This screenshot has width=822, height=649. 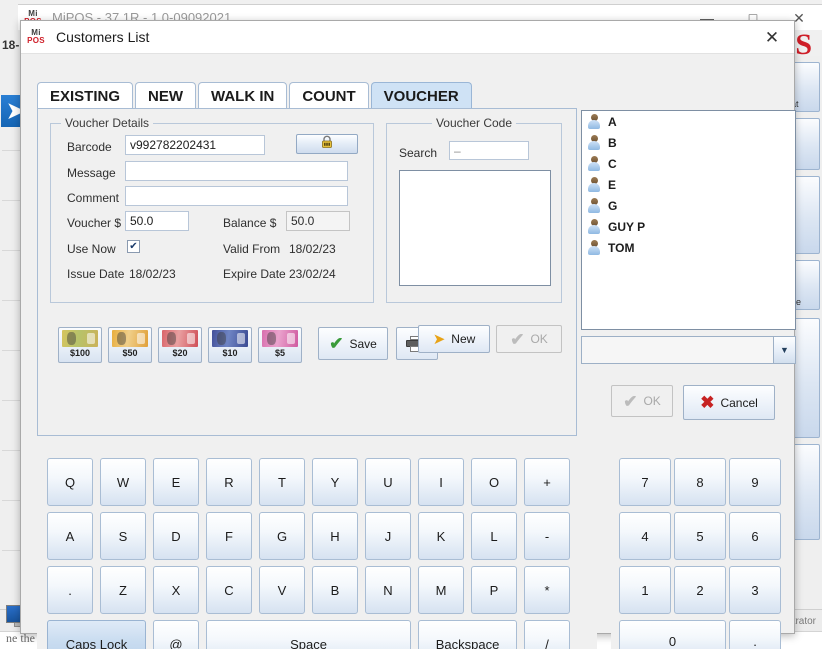 What do you see at coordinates (700, 482) in the screenshot?
I see `numpad-key-8: 8` at bounding box center [700, 482].